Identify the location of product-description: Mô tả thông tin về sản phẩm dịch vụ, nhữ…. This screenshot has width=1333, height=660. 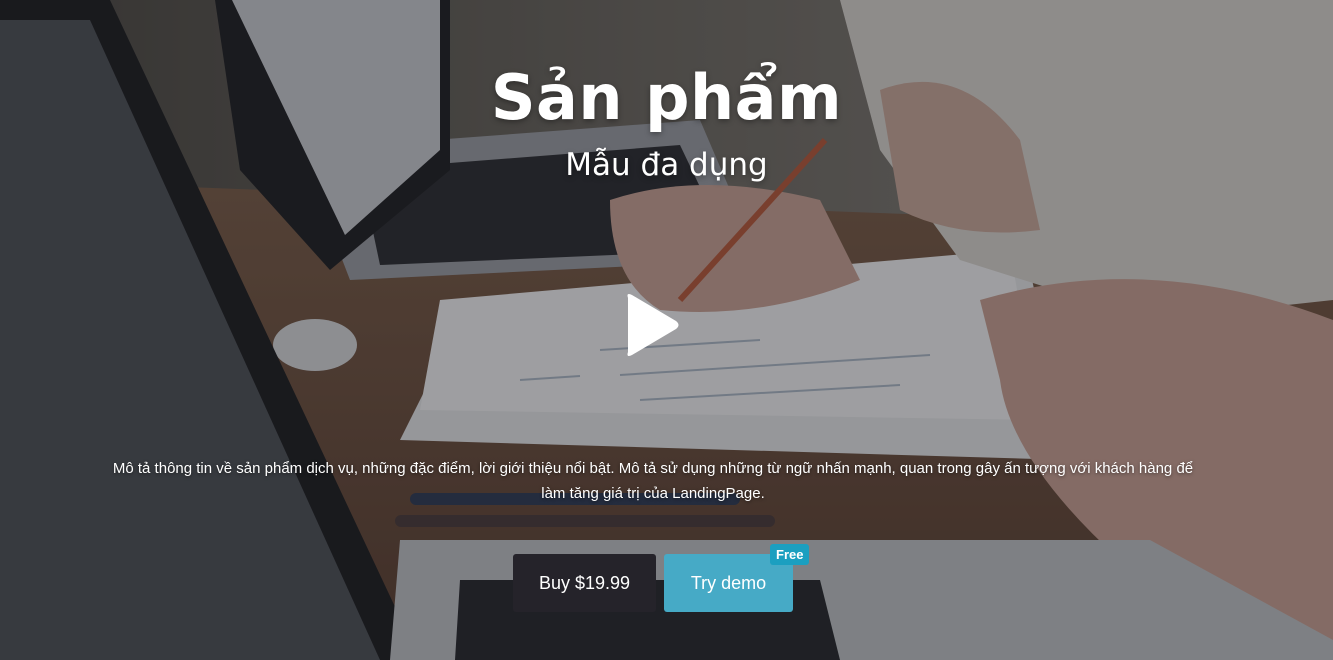
(653, 481).